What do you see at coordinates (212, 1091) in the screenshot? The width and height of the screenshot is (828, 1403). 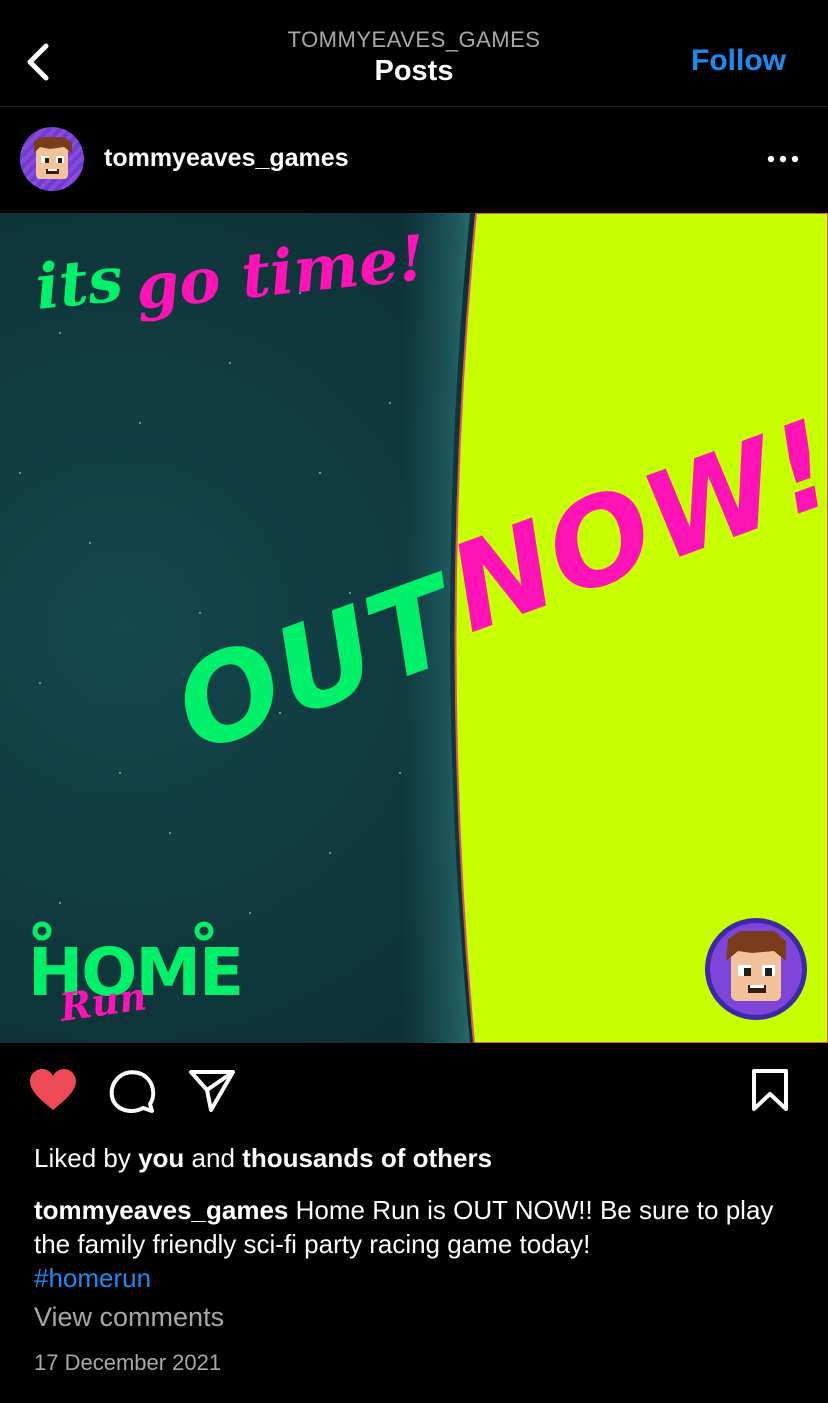 I see `share-icon` at bounding box center [212, 1091].